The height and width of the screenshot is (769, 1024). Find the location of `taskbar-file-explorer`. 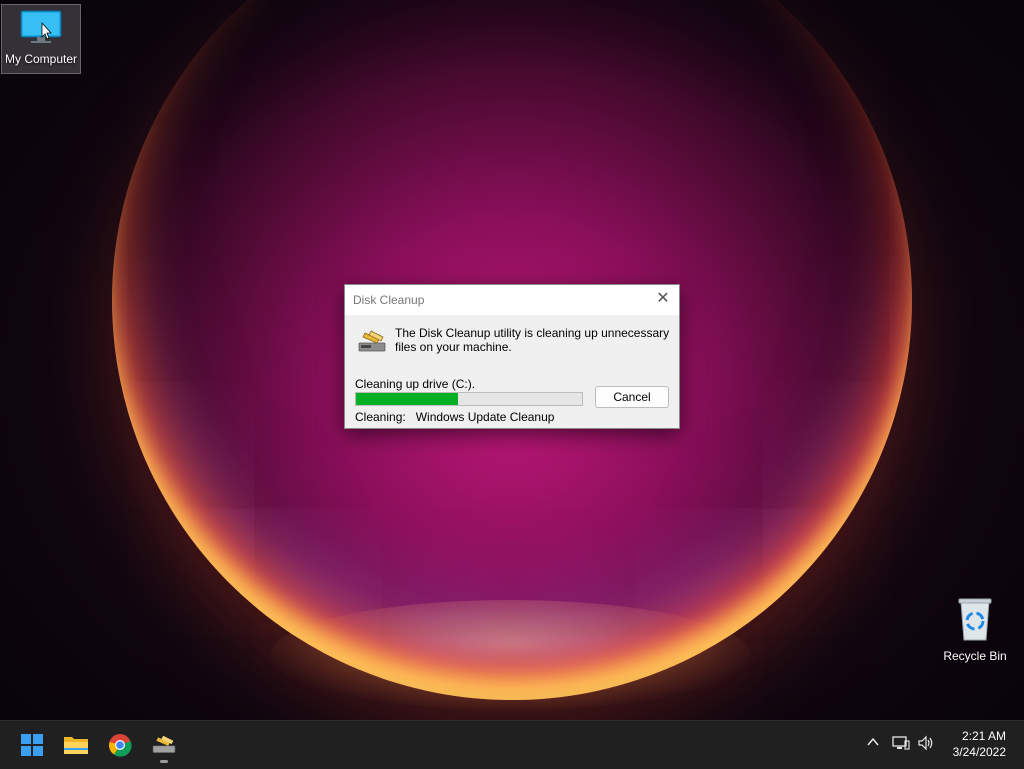

taskbar-file-explorer is located at coordinates (76, 745).